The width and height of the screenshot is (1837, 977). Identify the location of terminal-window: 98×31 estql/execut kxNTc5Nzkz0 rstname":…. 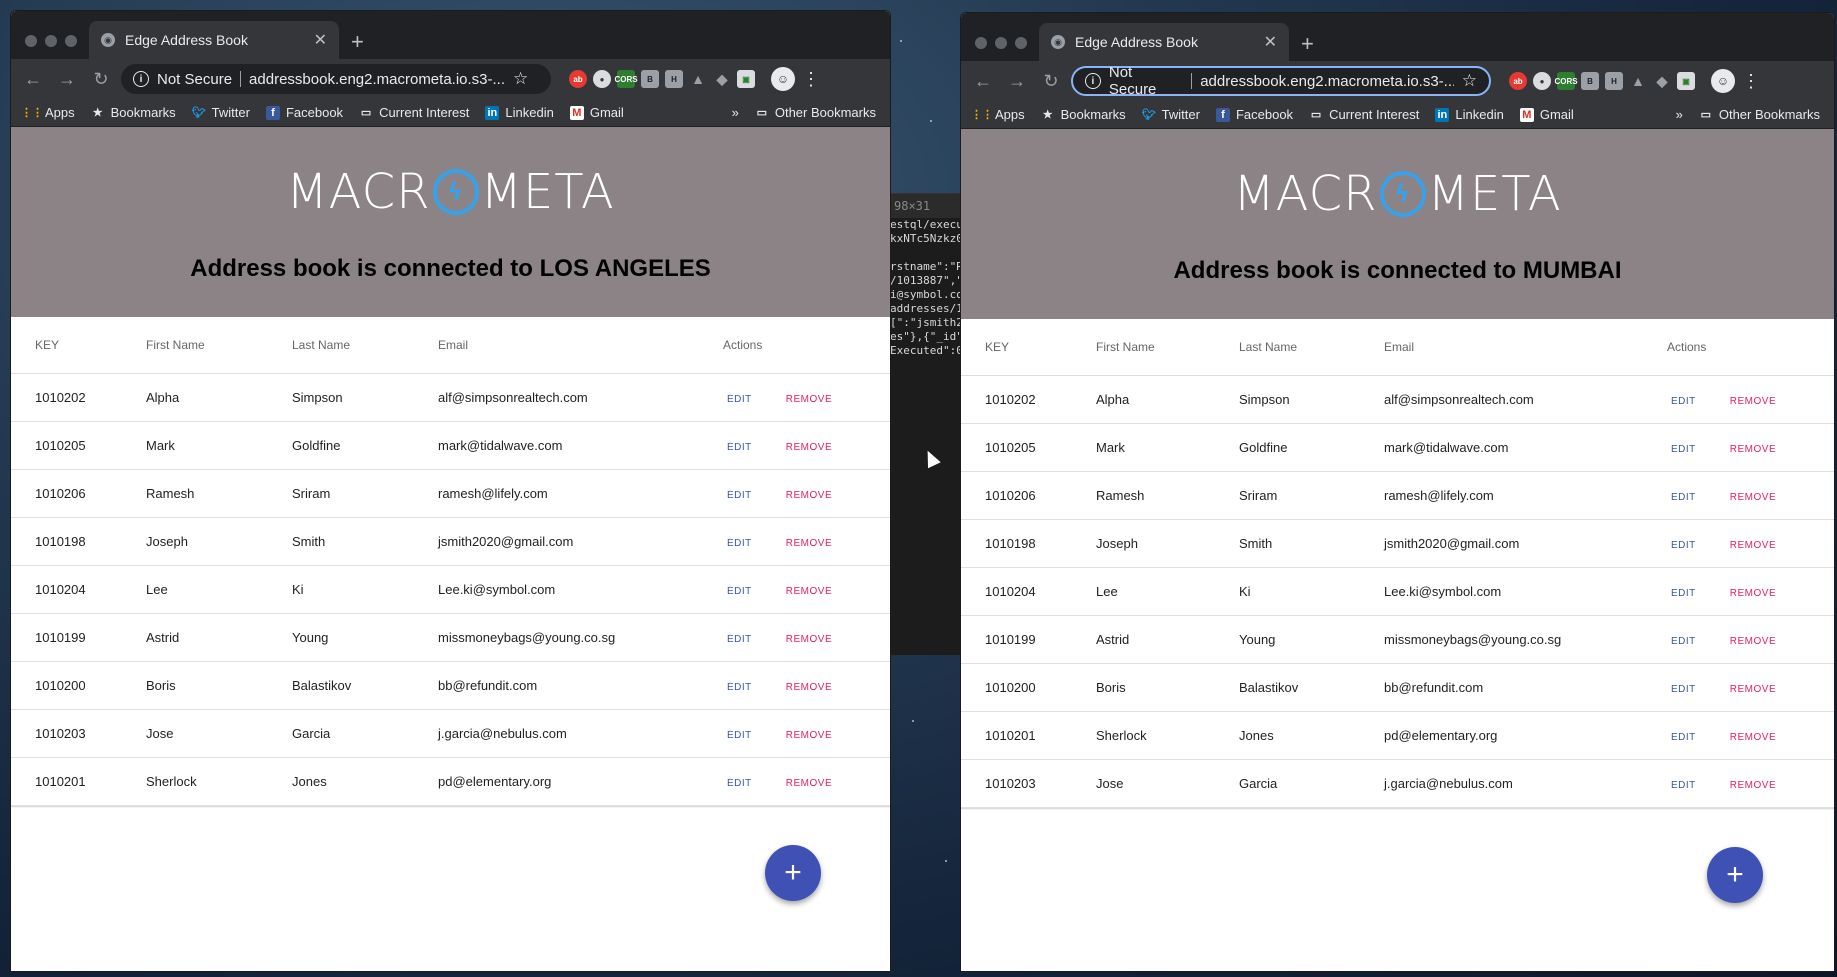
(926, 424).